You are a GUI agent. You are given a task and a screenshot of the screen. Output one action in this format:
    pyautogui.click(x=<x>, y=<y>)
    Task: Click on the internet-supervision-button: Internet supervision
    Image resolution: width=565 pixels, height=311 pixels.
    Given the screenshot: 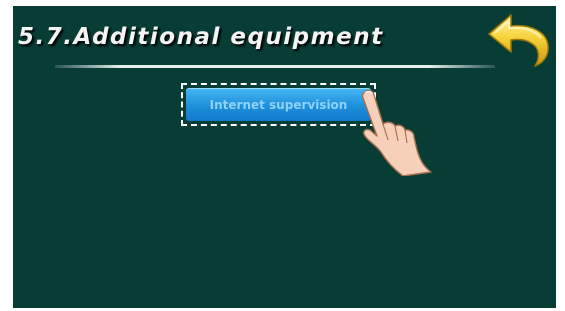 What is the action you would take?
    pyautogui.click(x=278, y=104)
    